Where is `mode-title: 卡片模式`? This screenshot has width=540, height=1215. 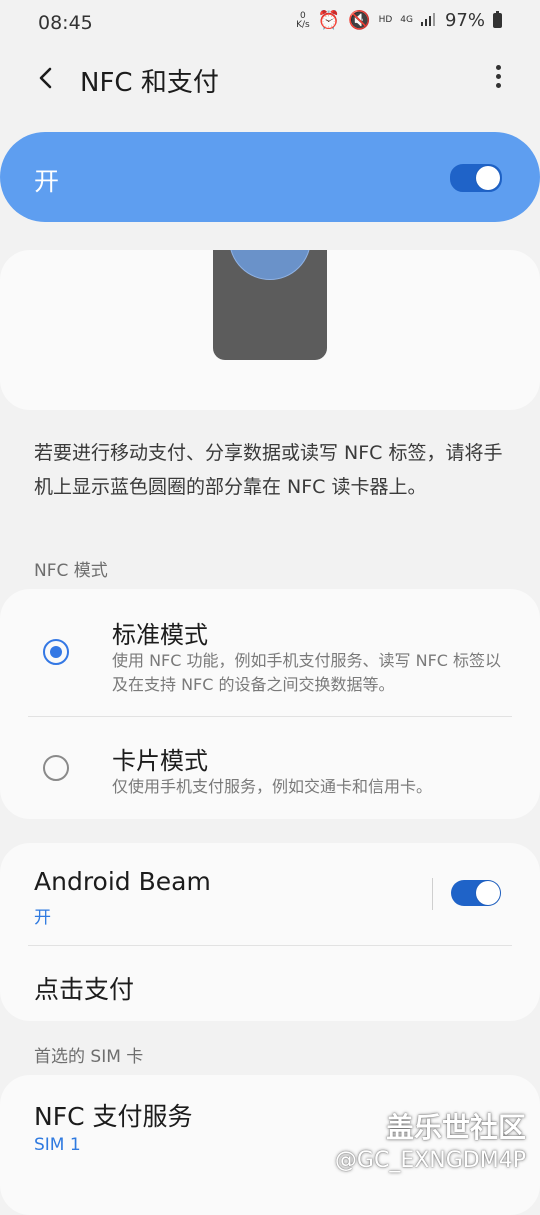 mode-title: 卡片模式 is located at coordinates (160, 761).